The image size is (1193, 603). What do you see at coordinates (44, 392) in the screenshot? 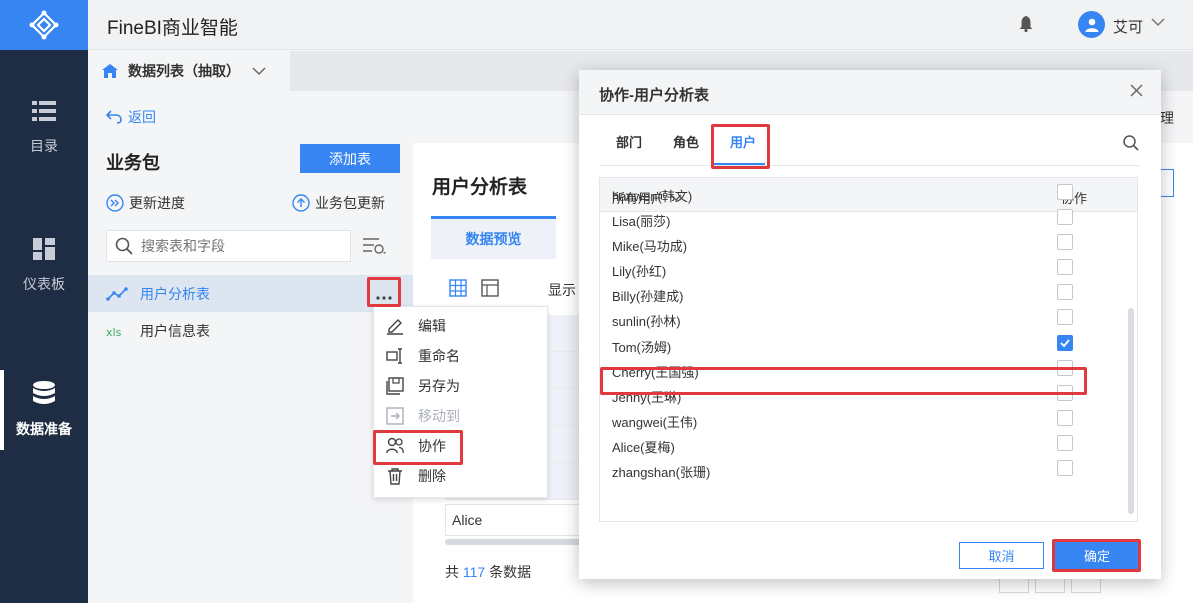
I see `database-icon` at bounding box center [44, 392].